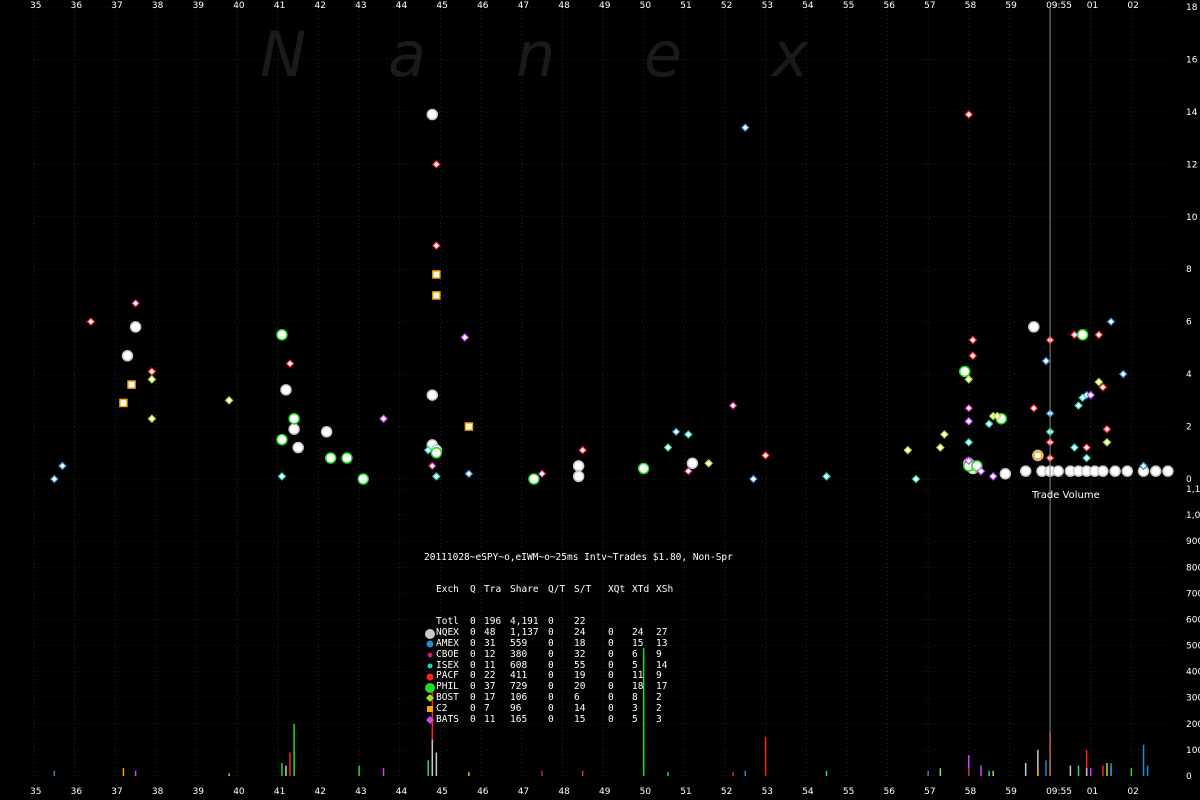 The image size is (1200, 800). Describe the element at coordinates (848, 792) in the screenshot. I see `x-tick-label-bottom: 55` at that location.